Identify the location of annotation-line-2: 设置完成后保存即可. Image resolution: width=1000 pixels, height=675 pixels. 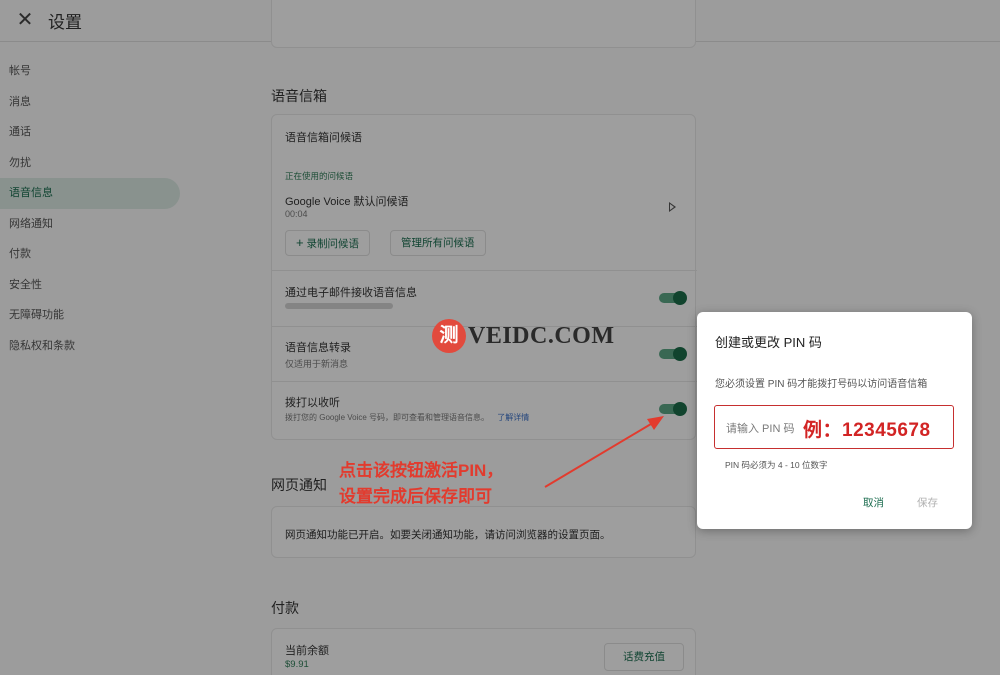
(415, 496).